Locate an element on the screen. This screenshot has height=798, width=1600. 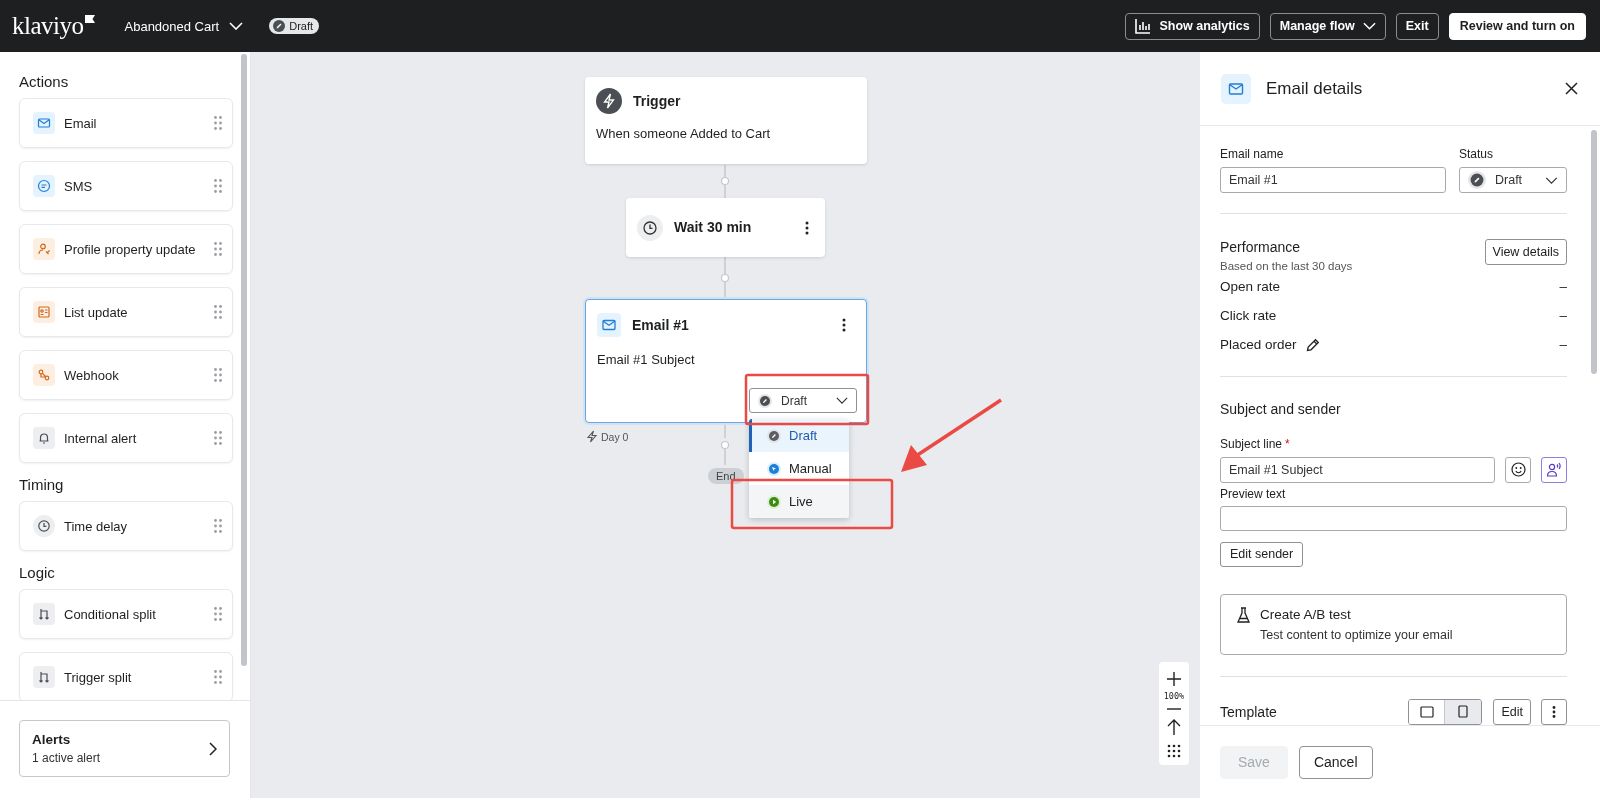
flask-icon is located at coordinates (1243, 614).